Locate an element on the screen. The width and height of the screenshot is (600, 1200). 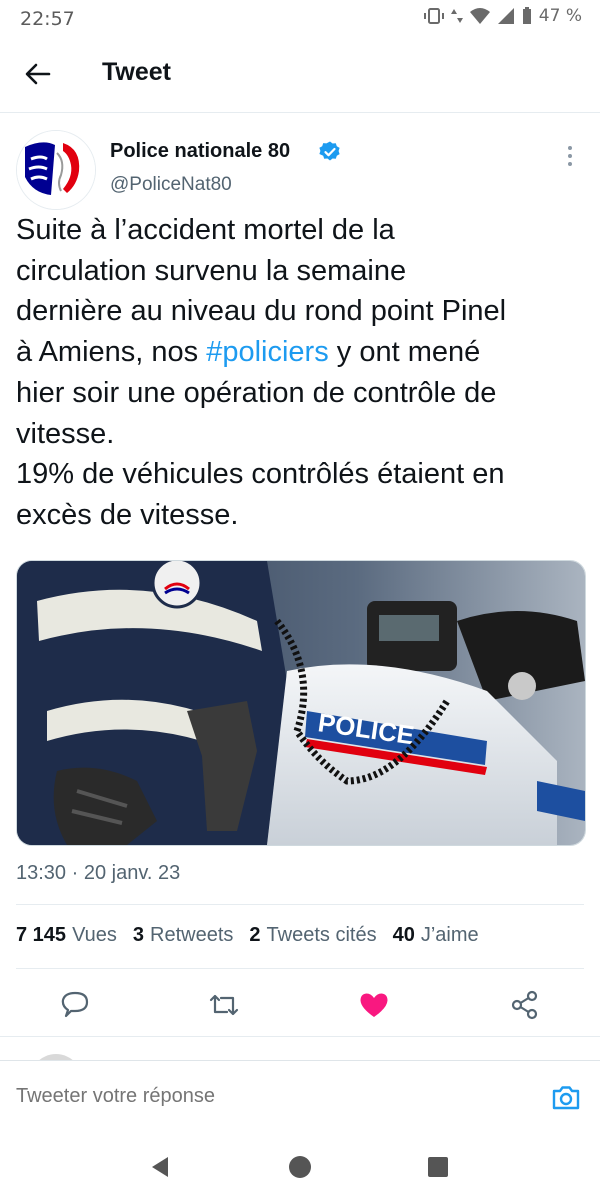
camera-icon is located at coordinates (566, 1097).